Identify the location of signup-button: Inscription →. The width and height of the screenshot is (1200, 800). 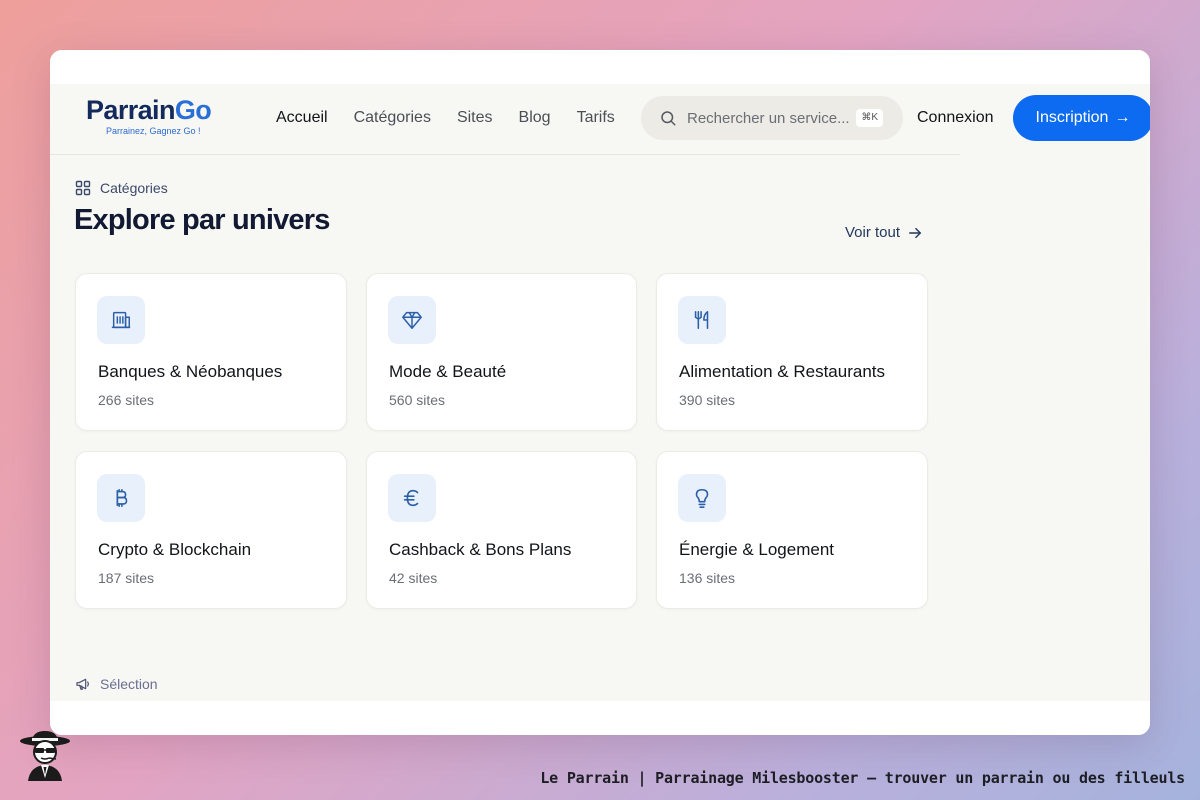
(1081, 118).